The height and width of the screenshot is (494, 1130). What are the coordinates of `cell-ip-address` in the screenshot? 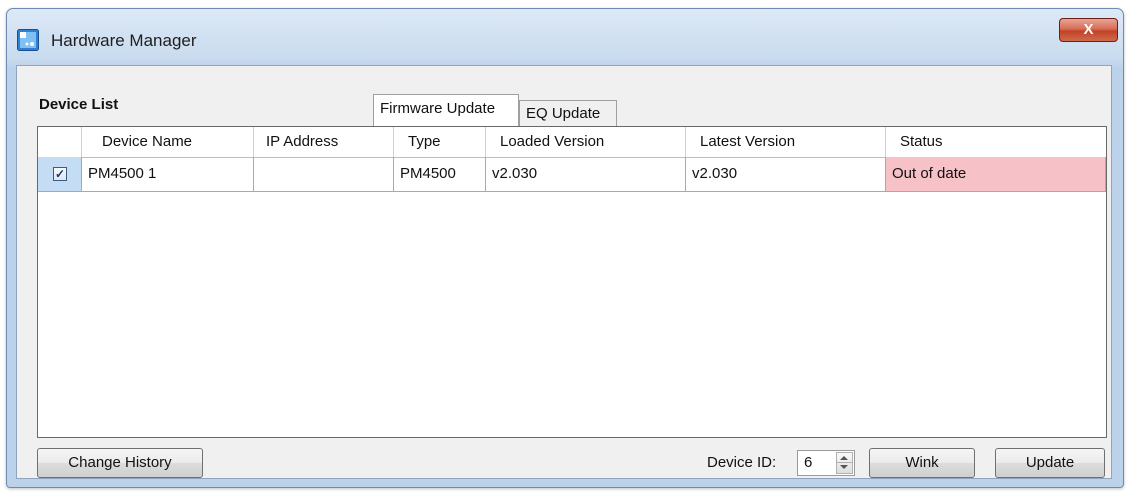 It's located at (324, 174).